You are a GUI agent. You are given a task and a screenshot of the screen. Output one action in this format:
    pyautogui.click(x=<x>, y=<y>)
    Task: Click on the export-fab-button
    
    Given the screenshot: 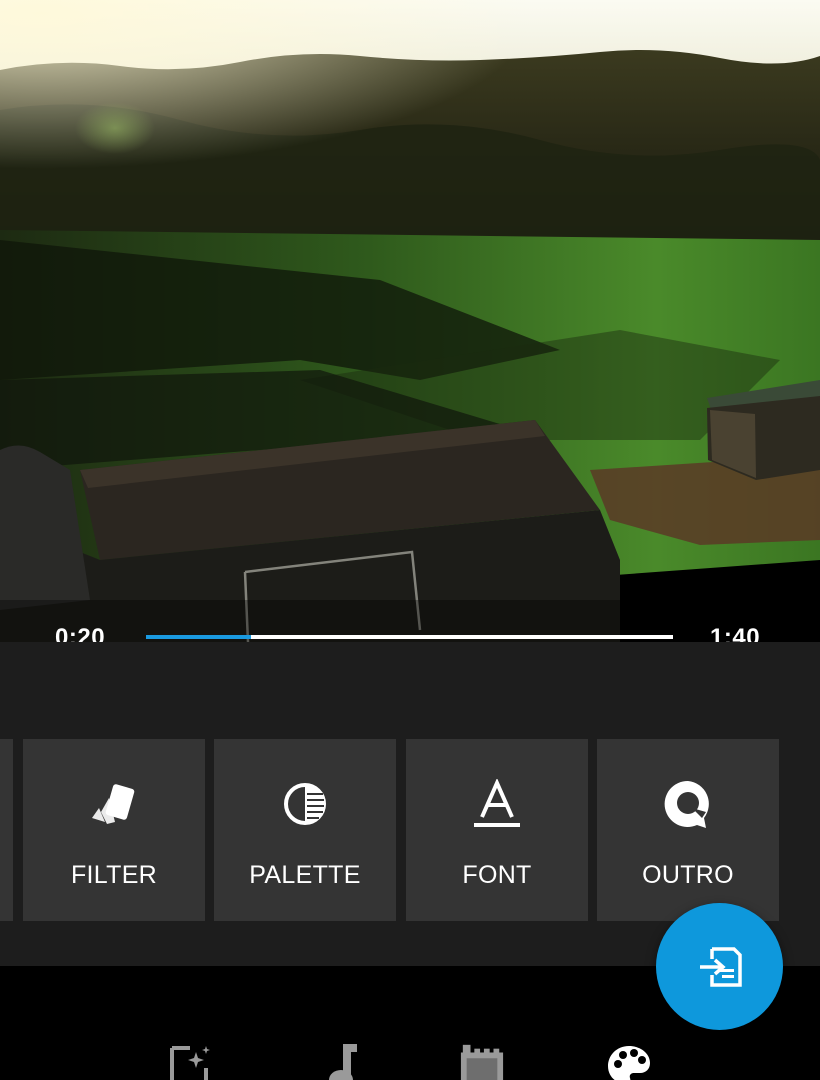 What is the action you would take?
    pyautogui.click(x=719, y=966)
    